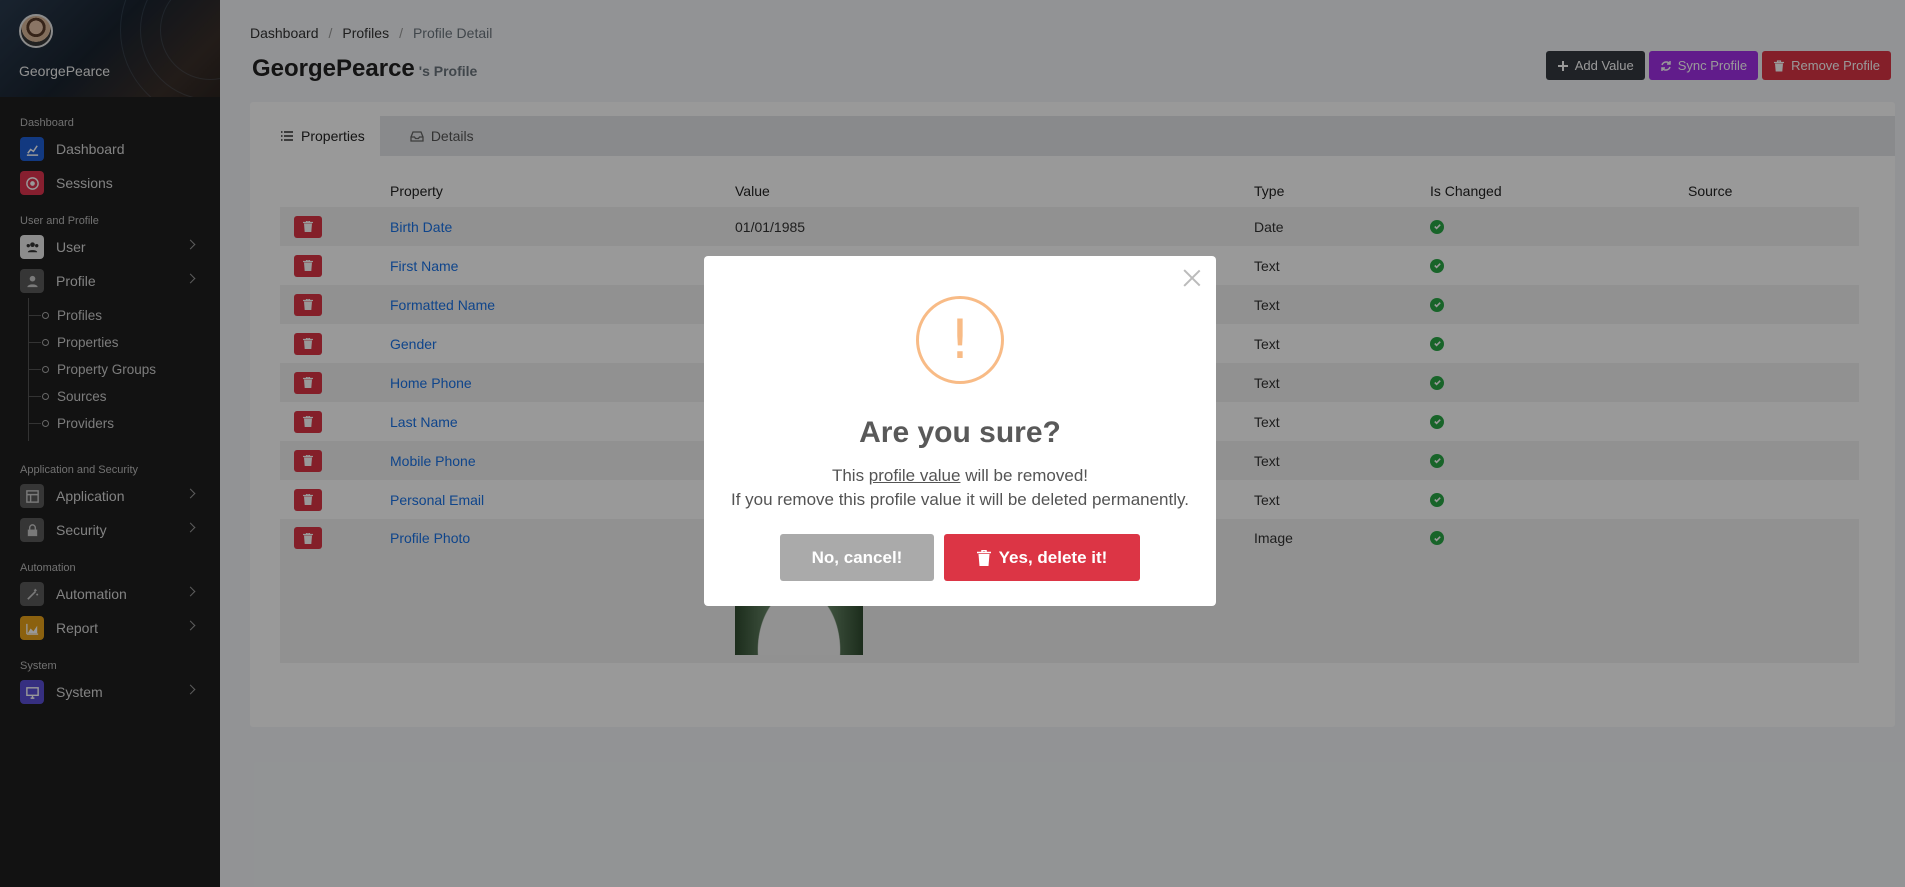 This screenshot has width=1905, height=887. What do you see at coordinates (1024, 475) in the screenshot?
I see `message-text: will be removed!` at bounding box center [1024, 475].